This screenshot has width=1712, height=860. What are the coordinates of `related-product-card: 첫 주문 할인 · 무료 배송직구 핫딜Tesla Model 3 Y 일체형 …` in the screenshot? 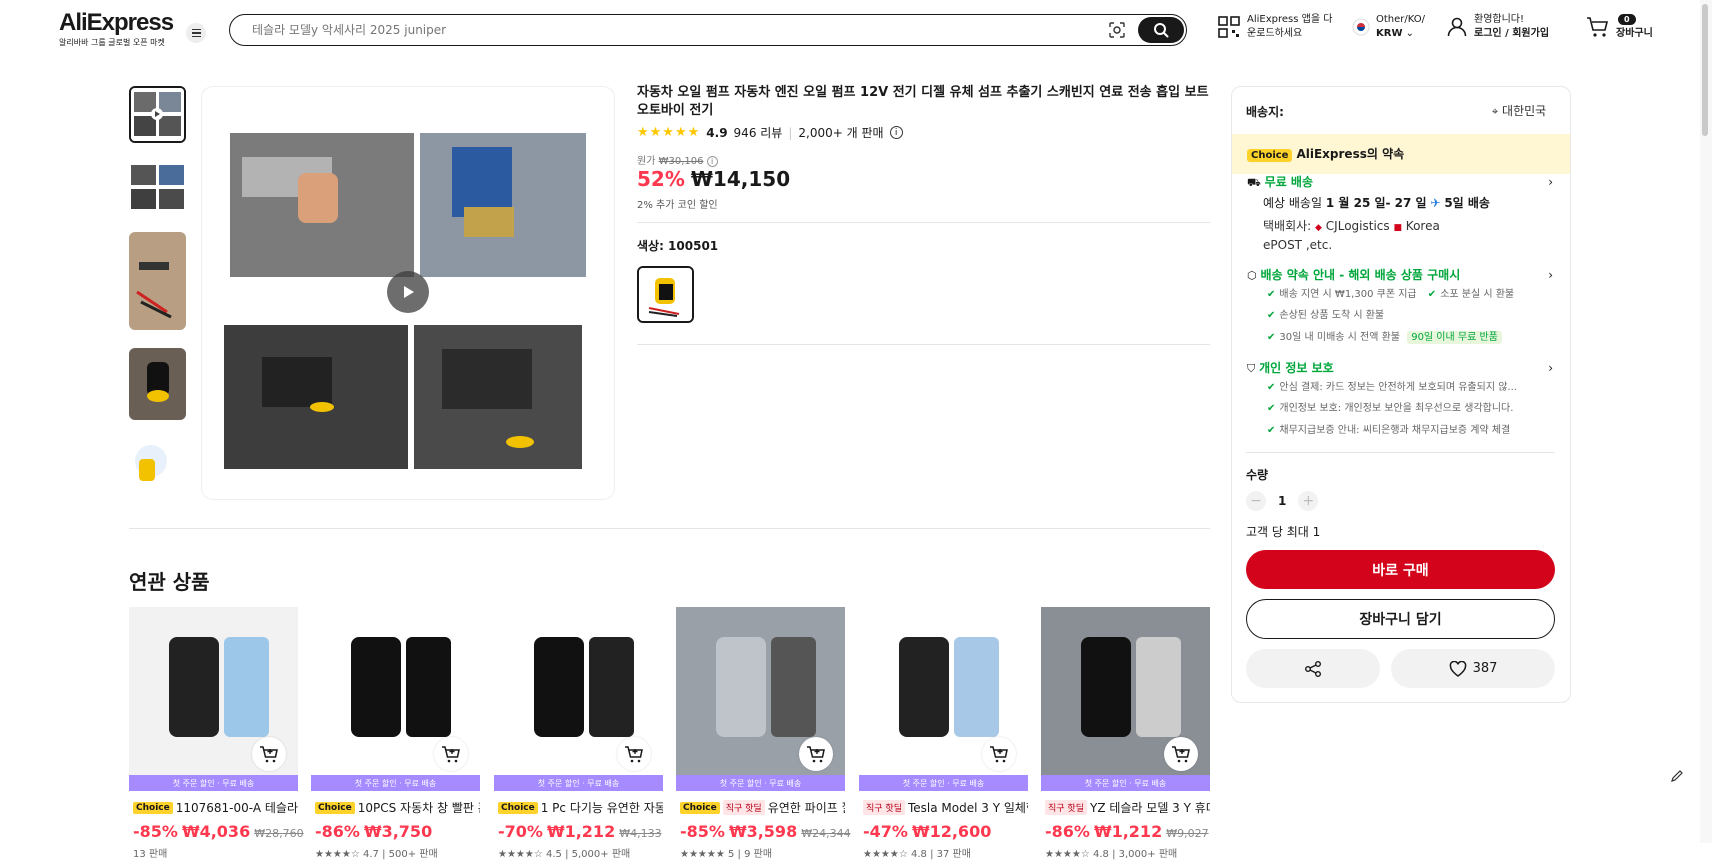 It's located at (943, 733).